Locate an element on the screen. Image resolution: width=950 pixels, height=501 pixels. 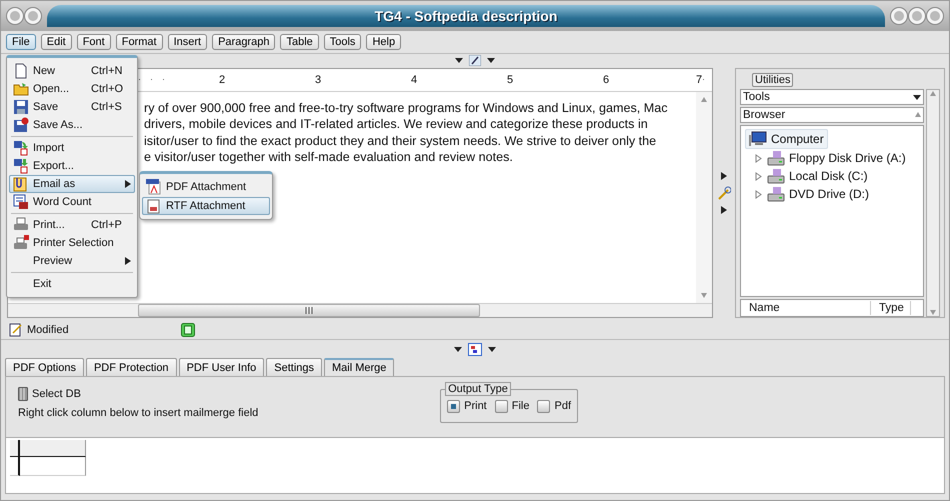
menu-button: Help is located at coordinates (384, 42).